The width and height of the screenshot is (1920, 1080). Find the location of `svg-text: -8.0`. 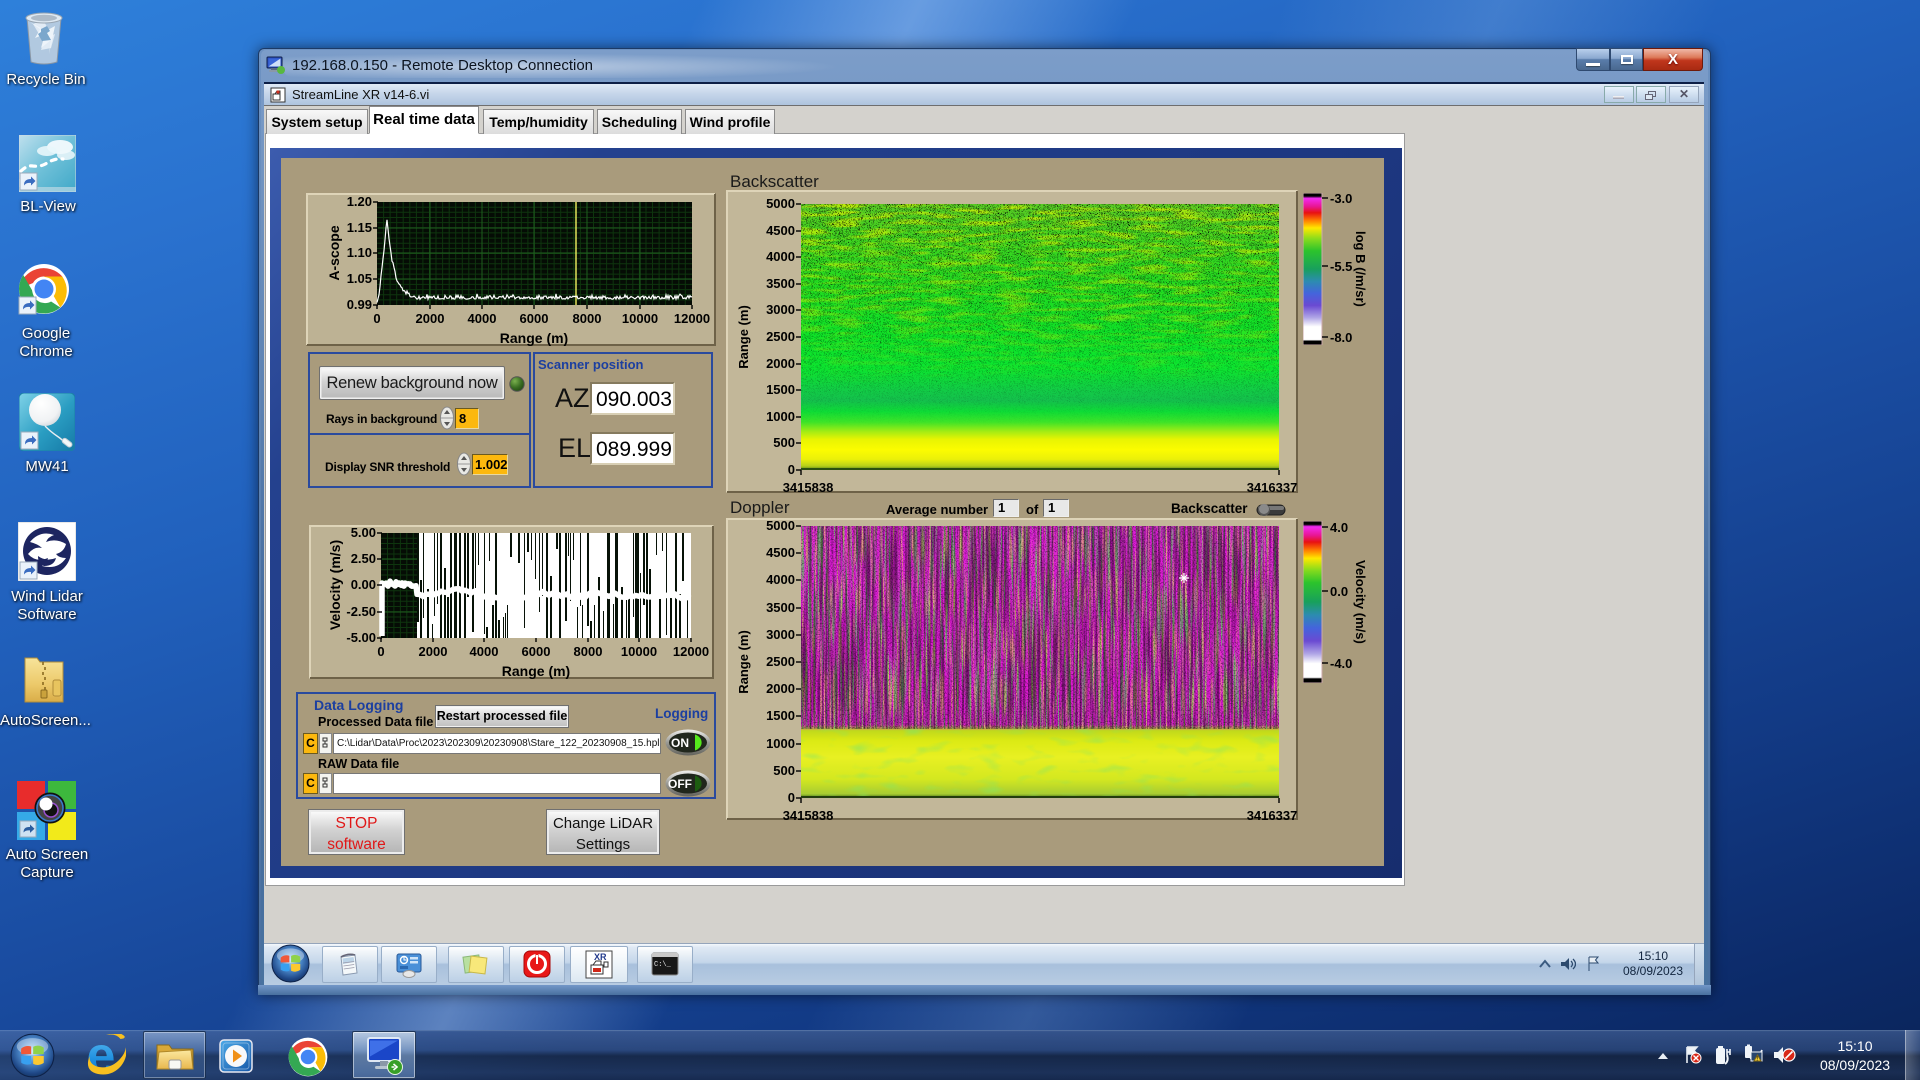

svg-text: -8.0 is located at coordinates (1341, 337).